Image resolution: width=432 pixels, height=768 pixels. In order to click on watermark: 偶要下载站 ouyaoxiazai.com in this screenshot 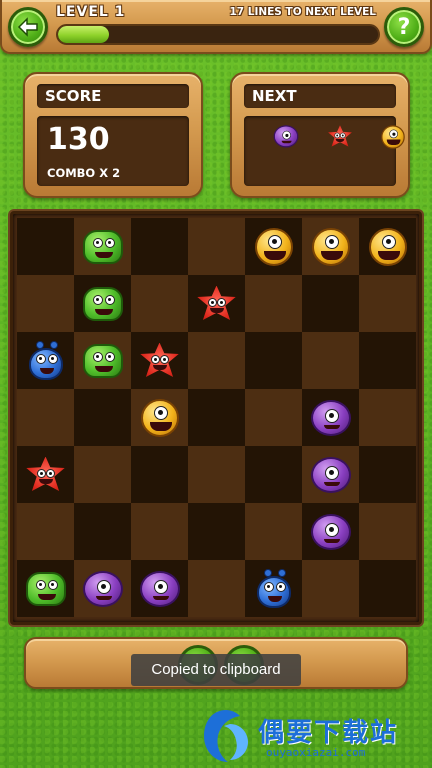, I will do `click(314, 735)`.